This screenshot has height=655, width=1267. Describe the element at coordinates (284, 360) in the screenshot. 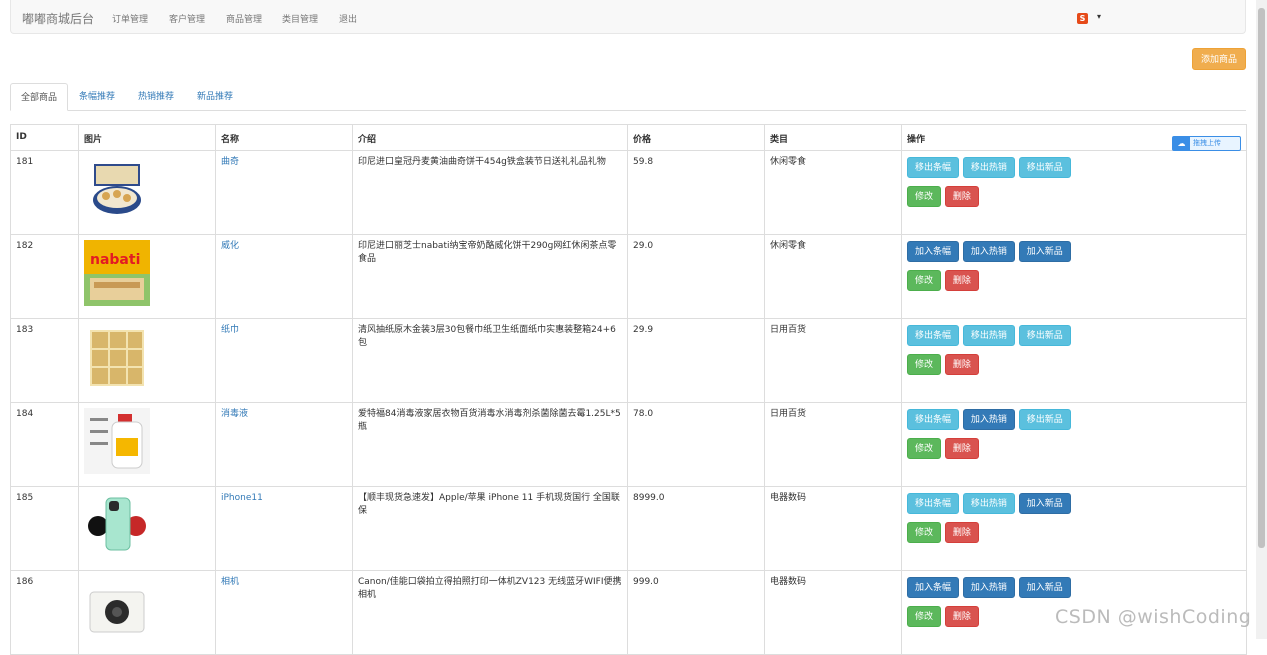

I see `cell-name: 纸巾` at that location.